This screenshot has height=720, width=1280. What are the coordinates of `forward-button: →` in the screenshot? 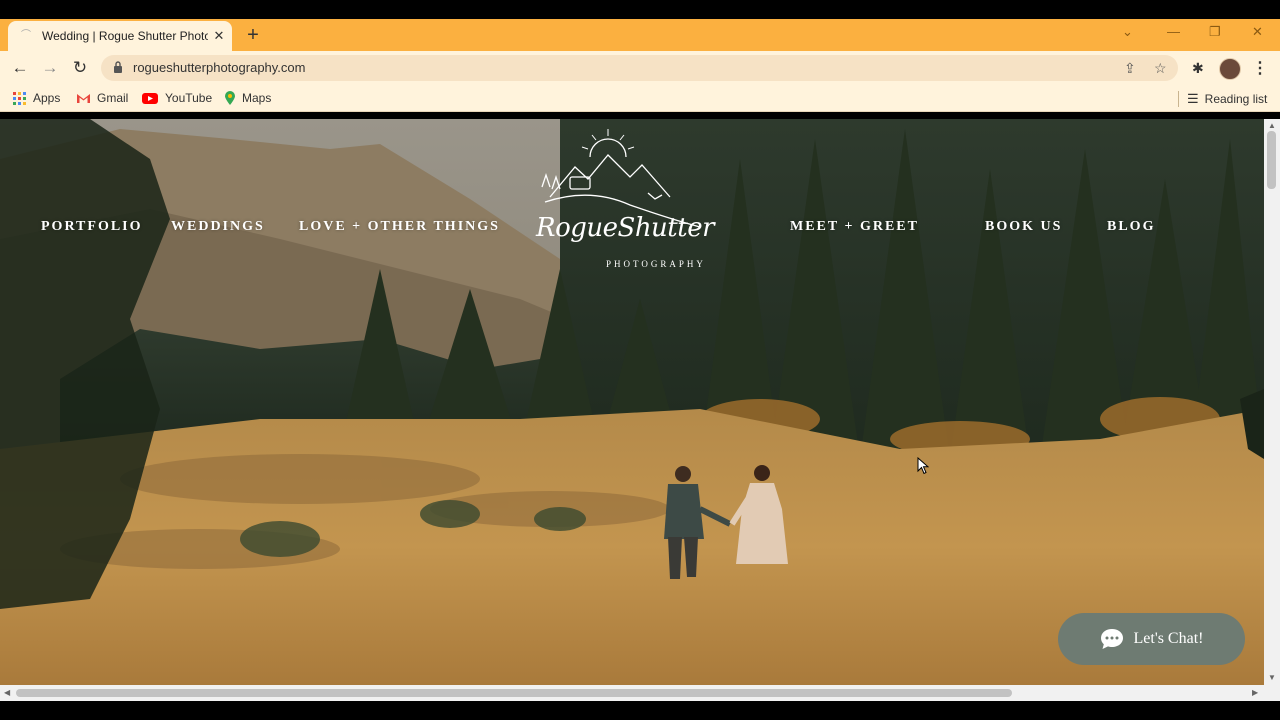 It's located at (50, 68).